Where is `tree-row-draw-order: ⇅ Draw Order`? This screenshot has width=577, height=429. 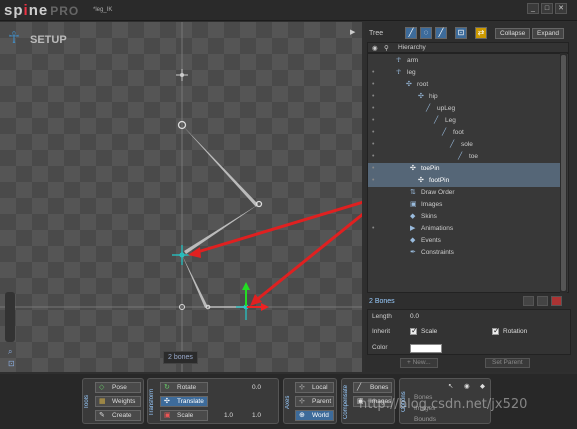
tree-row-draw-order: ⇅ Draw Order is located at coordinates (464, 193).